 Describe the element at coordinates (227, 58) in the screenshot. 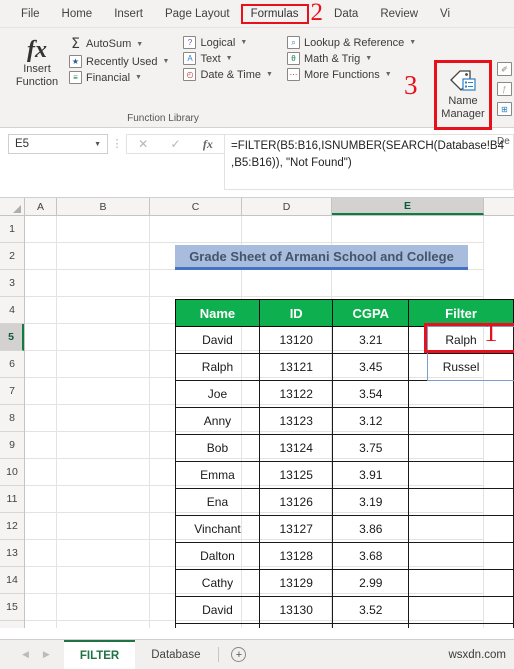

I see `text-button: A Text ▼` at that location.